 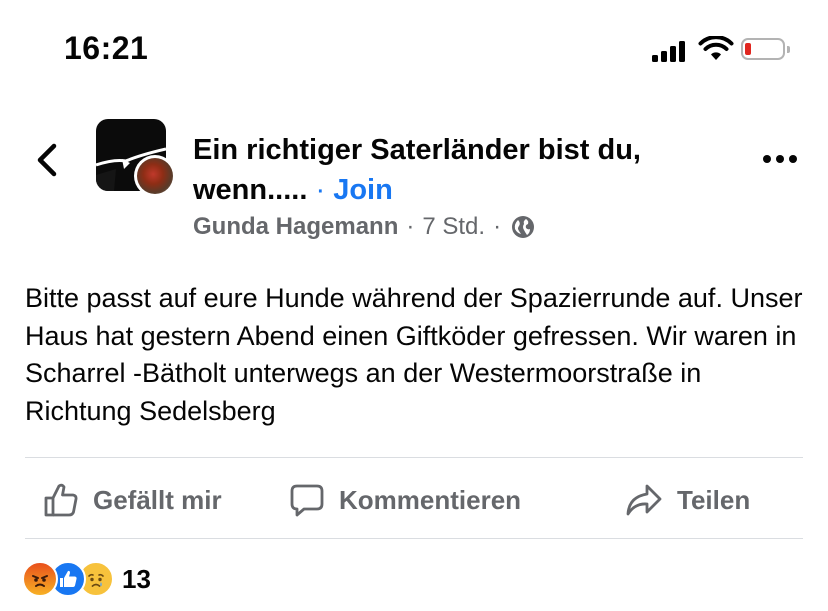 I want to click on angry-reaction-icon, so click(x=40, y=579).